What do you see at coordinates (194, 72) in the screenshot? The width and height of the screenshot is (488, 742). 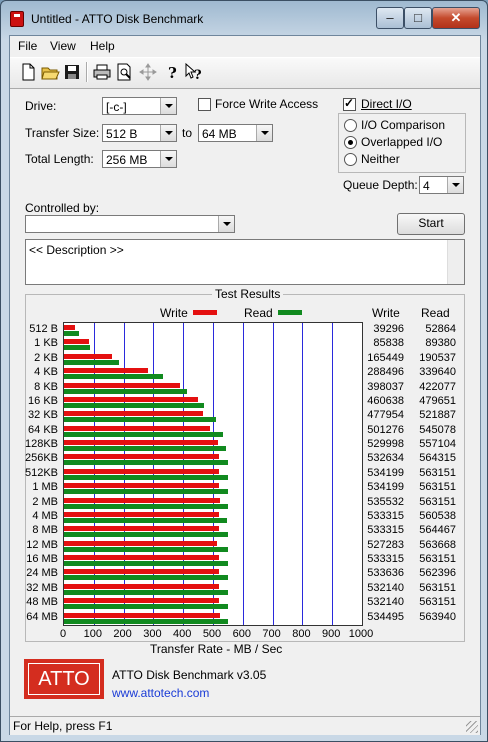 I see `context-help-icon: ?` at bounding box center [194, 72].